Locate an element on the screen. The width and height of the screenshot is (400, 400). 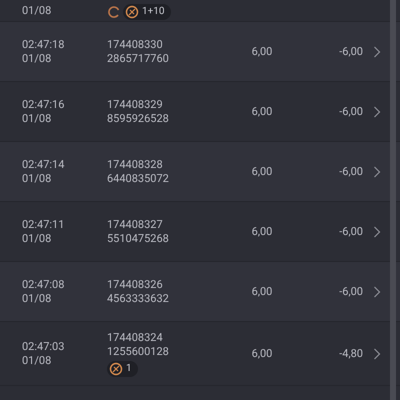
bet-time: 02:47:14 is located at coordinates (43, 165).